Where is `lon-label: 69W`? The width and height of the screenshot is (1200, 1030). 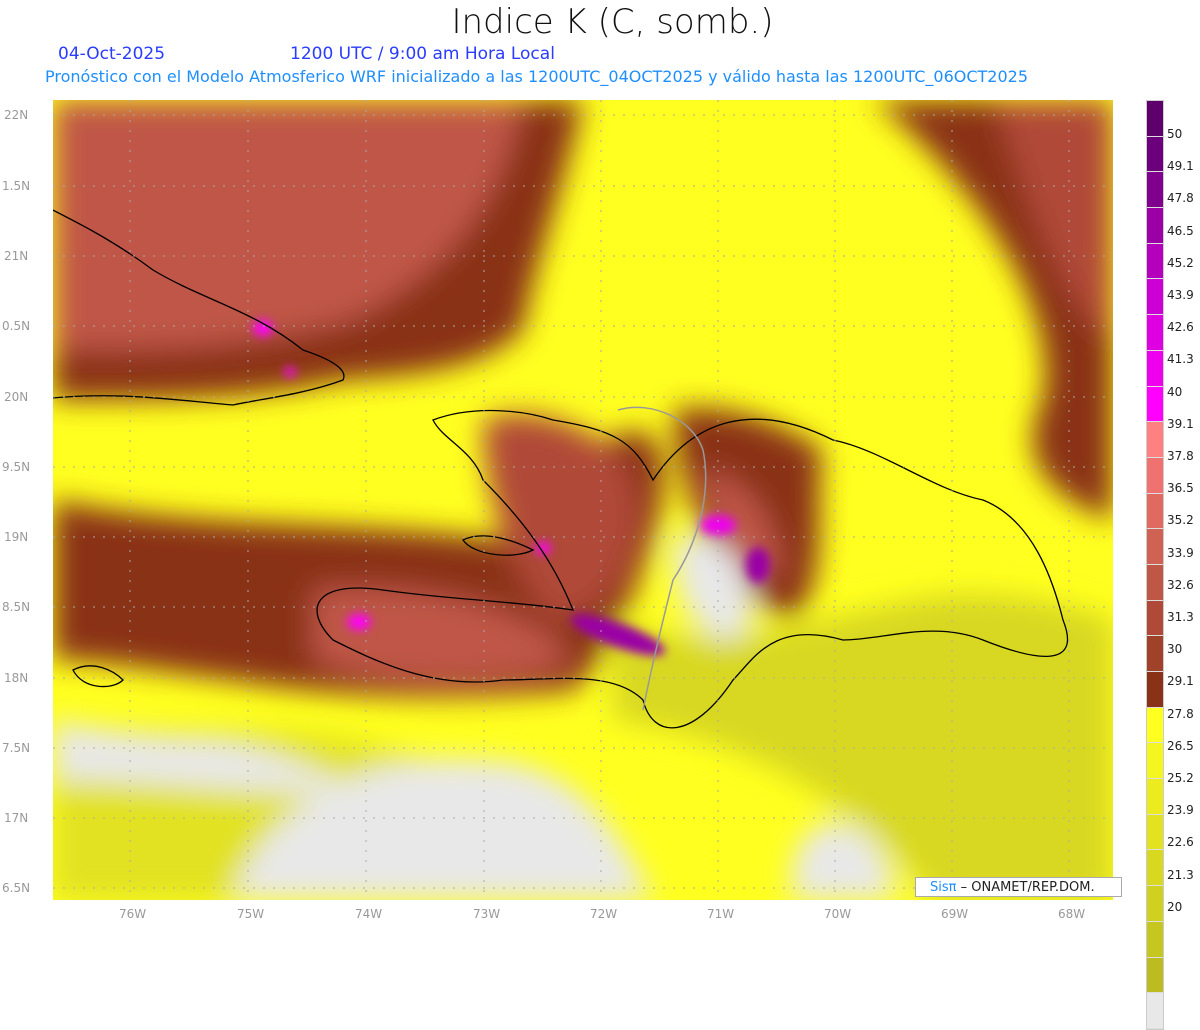
lon-label: 69W is located at coordinates (955, 914).